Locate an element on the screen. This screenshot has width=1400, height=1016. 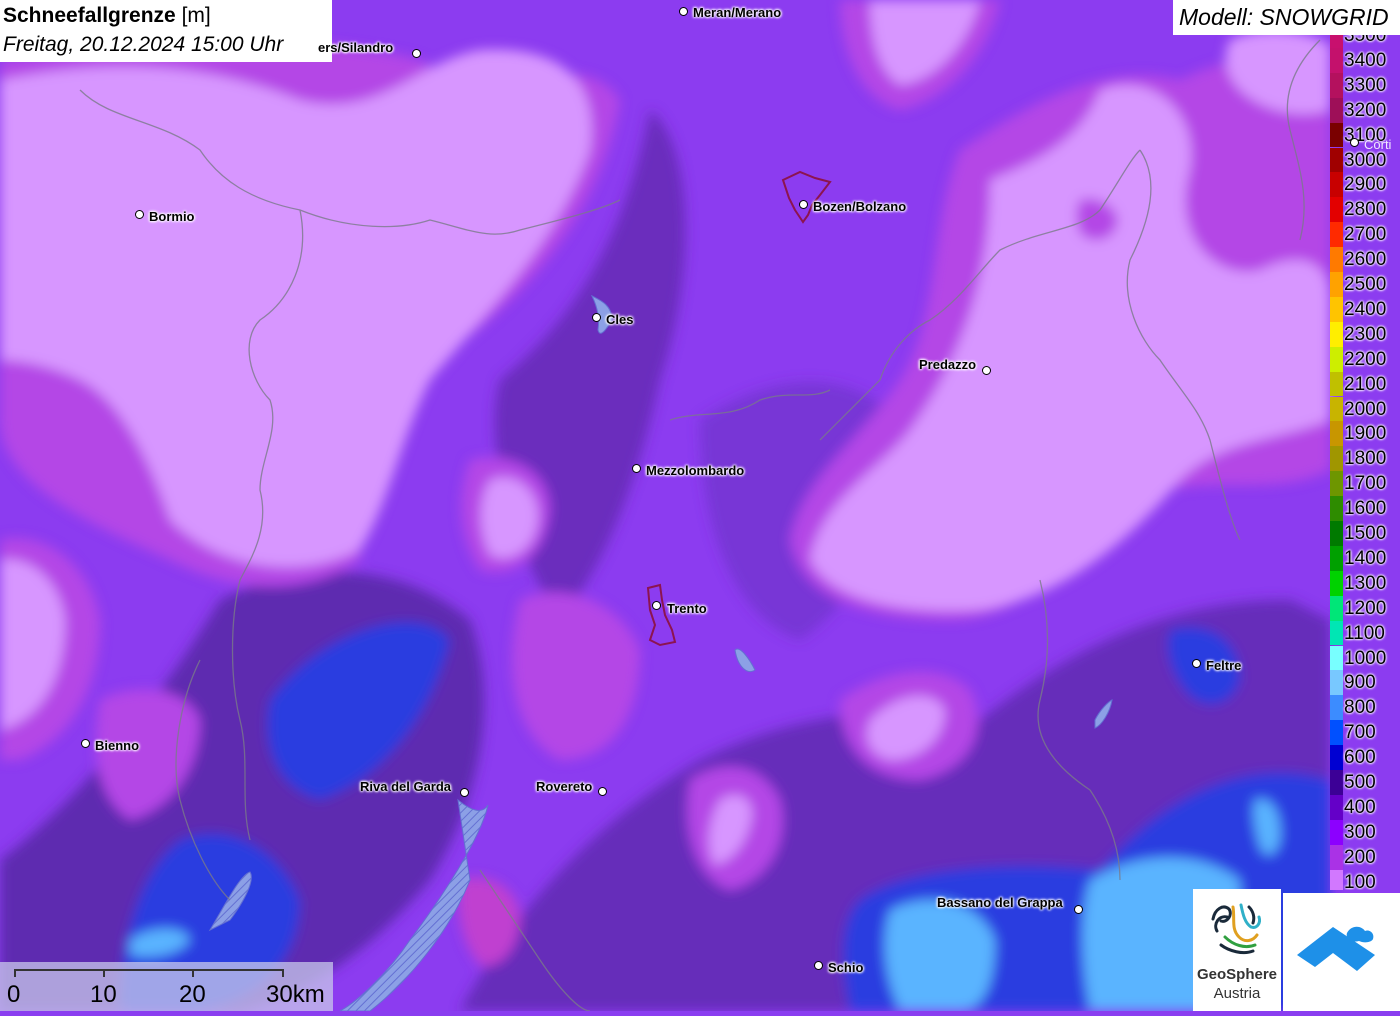
city-label: Bassano del Grappa is located at coordinates (1000, 902).